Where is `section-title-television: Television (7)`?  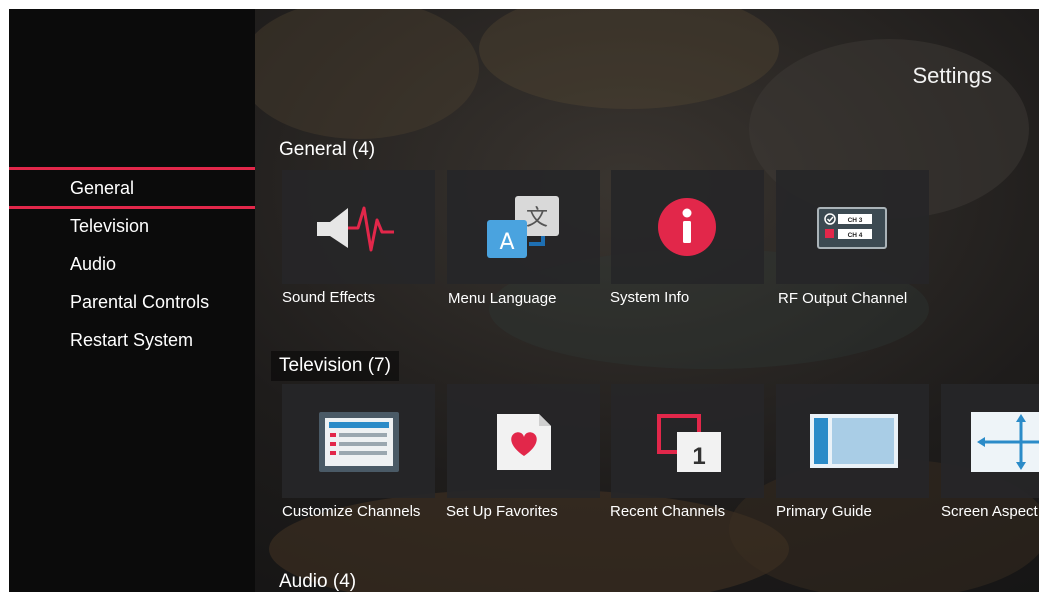 section-title-television: Television (7) is located at coordinates (335, 366).